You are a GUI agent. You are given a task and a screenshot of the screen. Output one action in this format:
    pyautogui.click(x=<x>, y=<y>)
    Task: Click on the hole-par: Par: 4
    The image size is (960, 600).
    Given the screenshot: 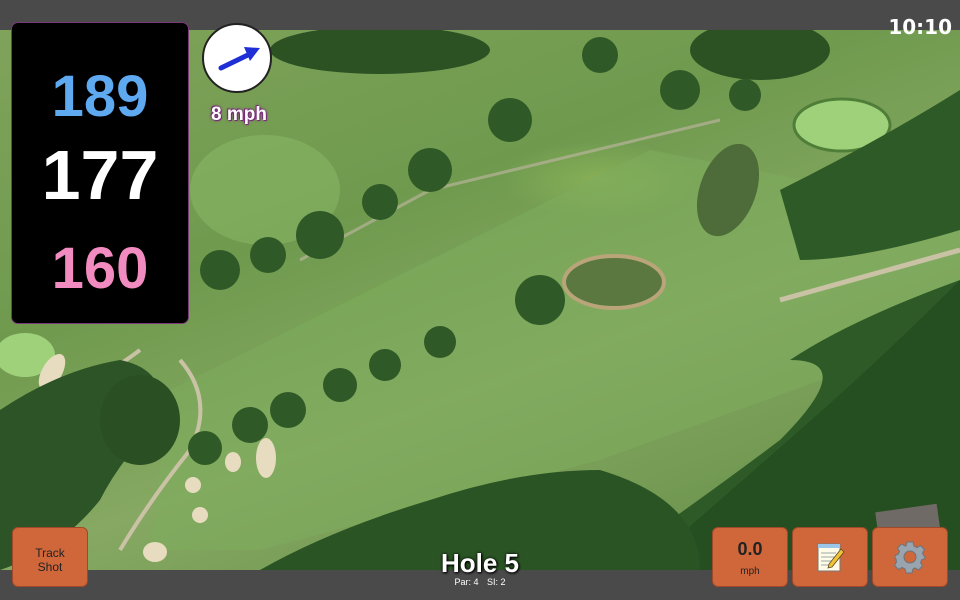 What is the action you would take?
    pyautogui.click(x=466, y=582)
    